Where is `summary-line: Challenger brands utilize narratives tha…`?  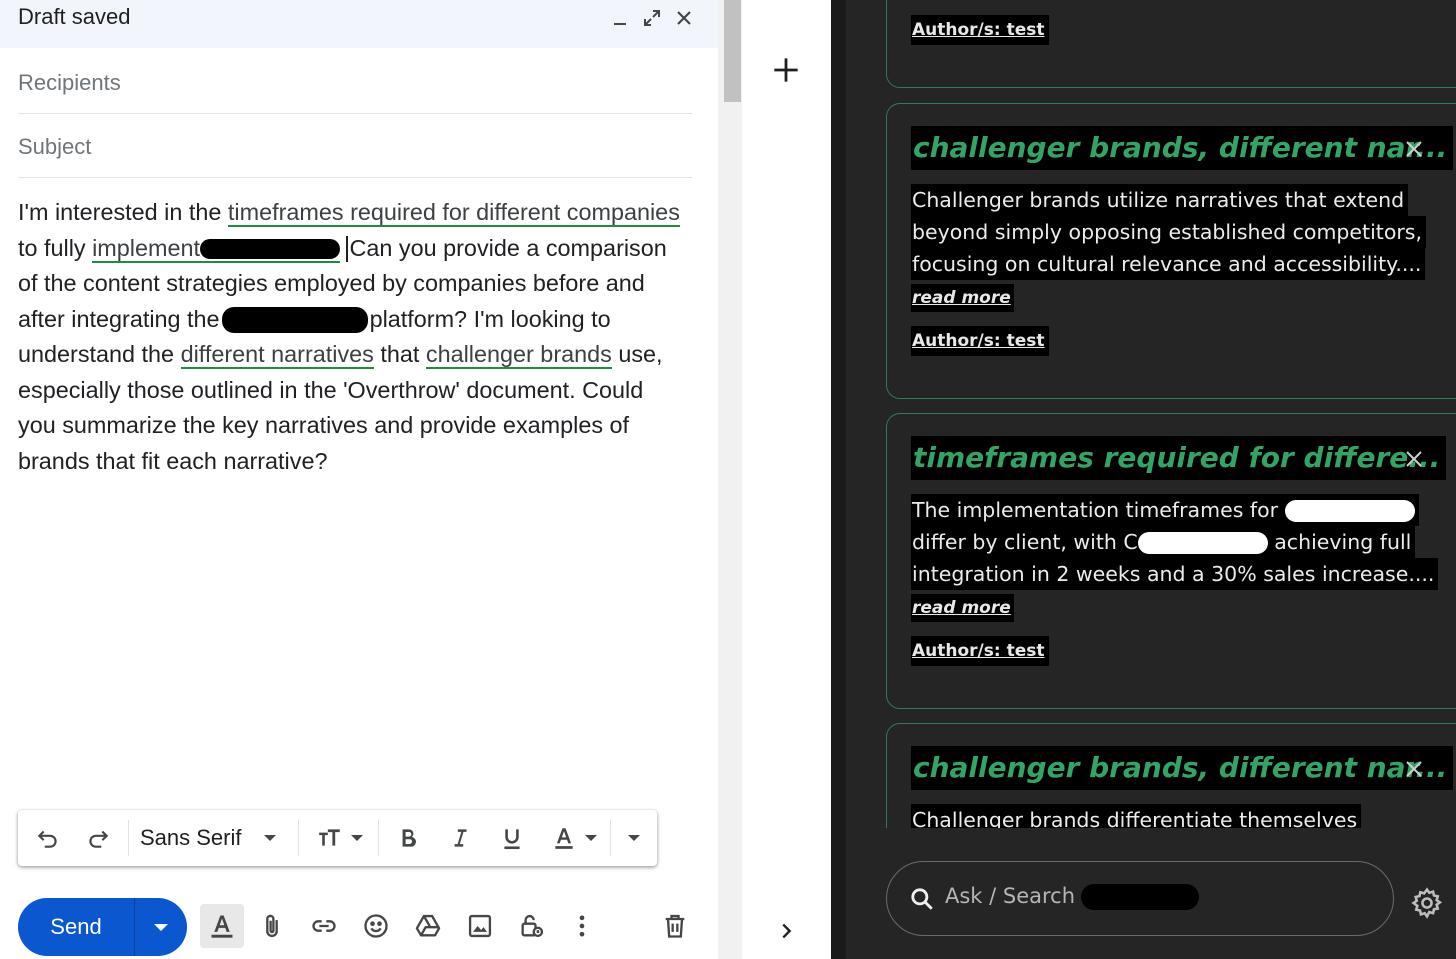 summary-line: Challenger brands utilize narratives tha… is located at coordinates (1160, 200).